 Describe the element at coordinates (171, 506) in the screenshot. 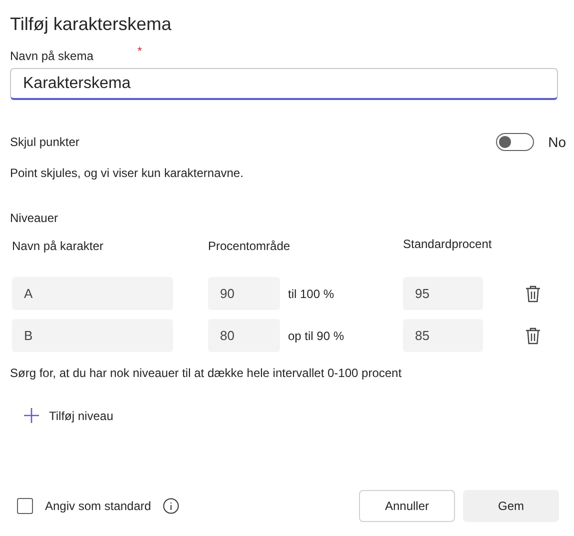

I see `info-icon` at that location.